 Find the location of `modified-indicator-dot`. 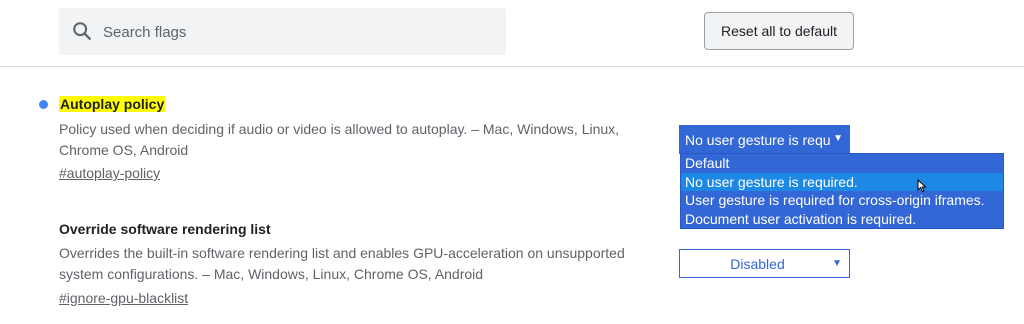

modified-indicator-dot is located at coordinates (43, 104).